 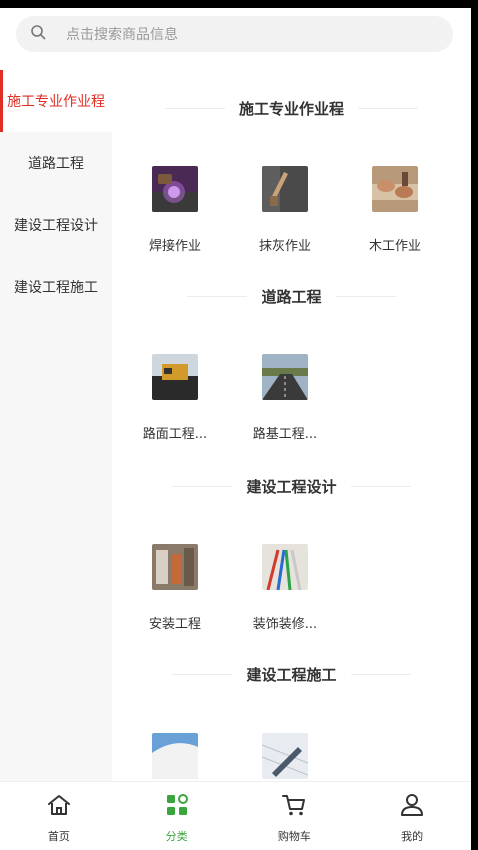 I want to click on tab-profile: 我的, so click(x=412, y=816).